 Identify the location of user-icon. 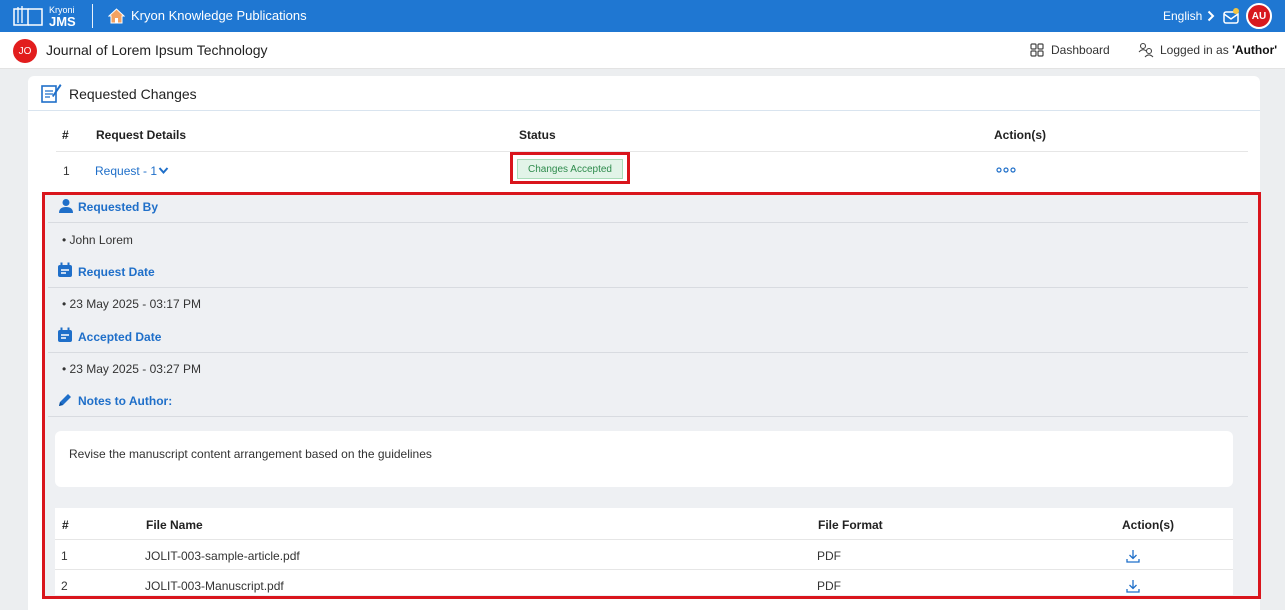
(66, 206).